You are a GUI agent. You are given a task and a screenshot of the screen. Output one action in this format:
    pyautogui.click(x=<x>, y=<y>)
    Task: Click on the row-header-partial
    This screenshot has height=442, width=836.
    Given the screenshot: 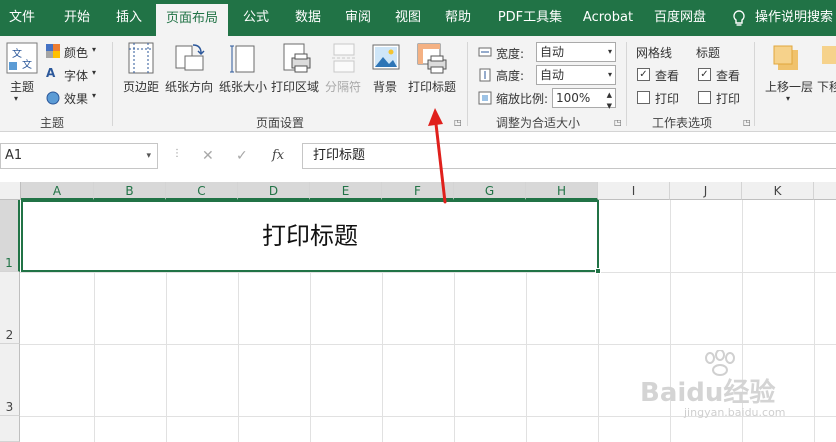 What is the action you would take?
    pyautogui.click(x=10, y=429)
    